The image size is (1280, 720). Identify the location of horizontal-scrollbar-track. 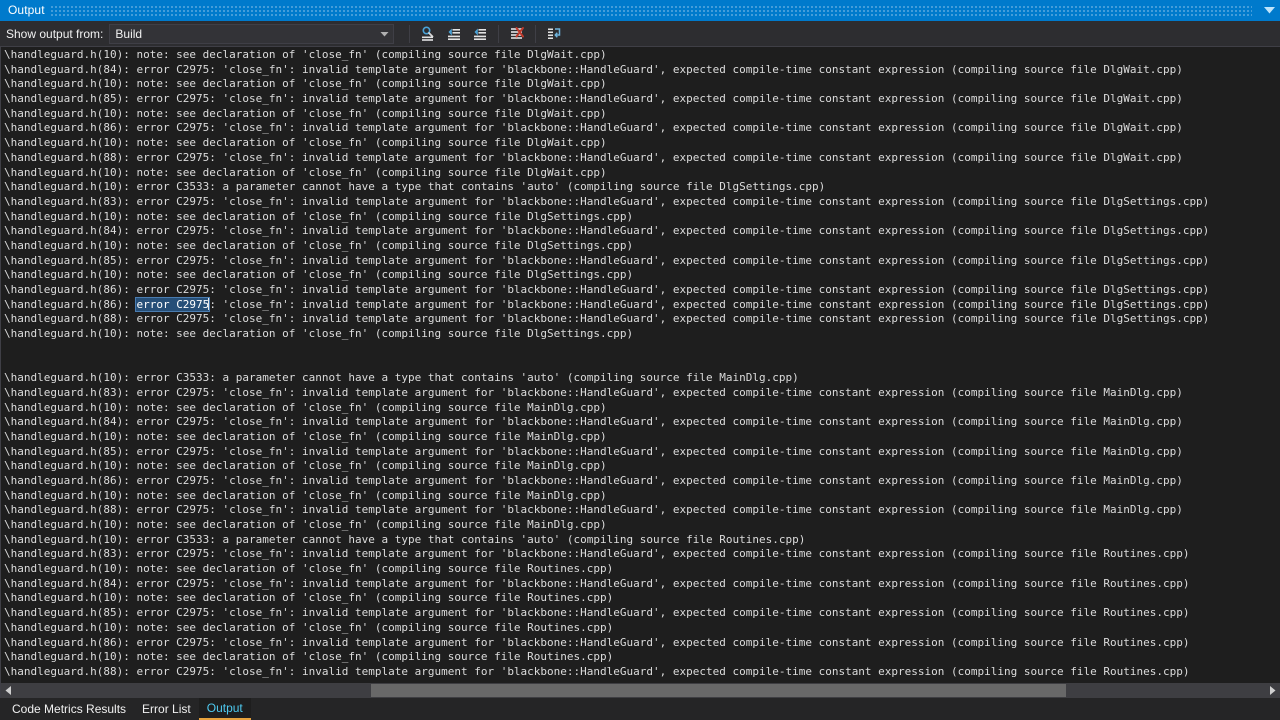
(640, 690).